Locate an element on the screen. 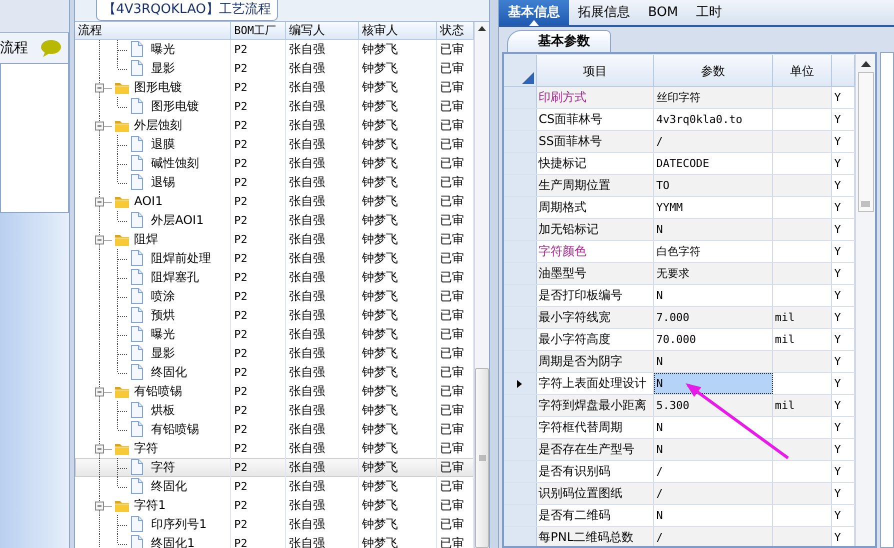  table-cell: 丝印字符 is located at coordinates (713, 97).